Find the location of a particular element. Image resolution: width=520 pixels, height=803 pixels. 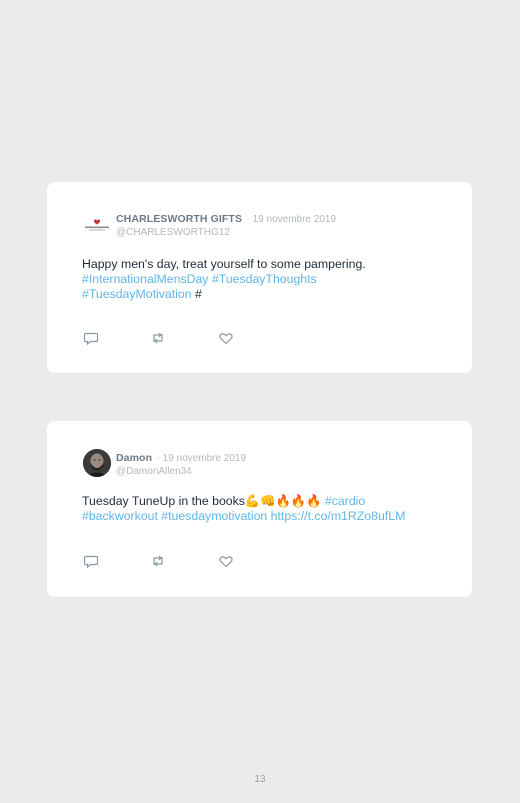

hashtag-link: #TuesdayThoughts is located at coordinates (264, 279).